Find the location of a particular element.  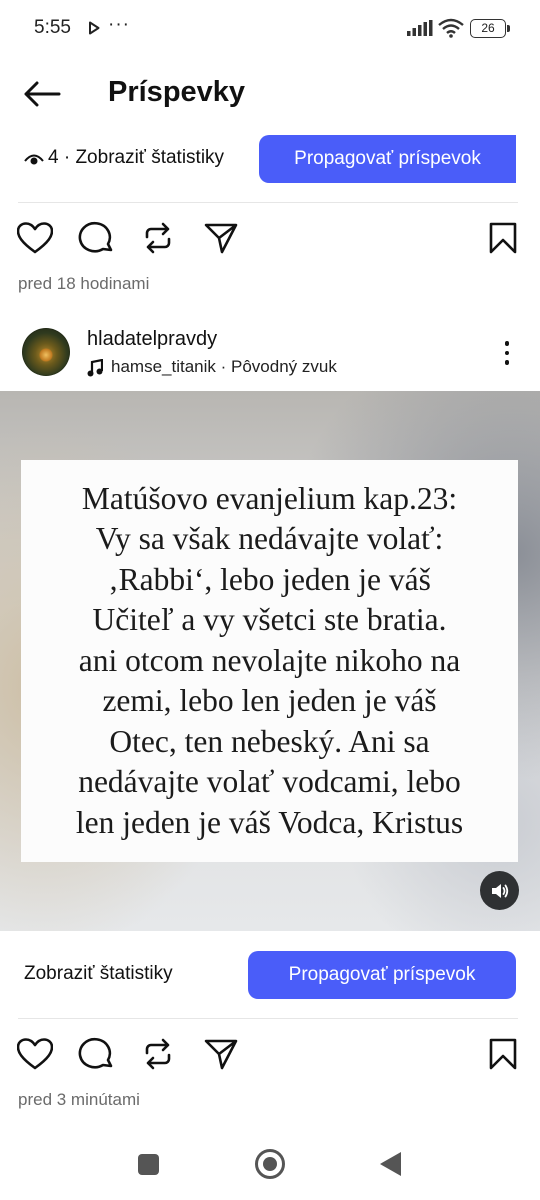

previous-post-actions is located at coordinates (270, 239).